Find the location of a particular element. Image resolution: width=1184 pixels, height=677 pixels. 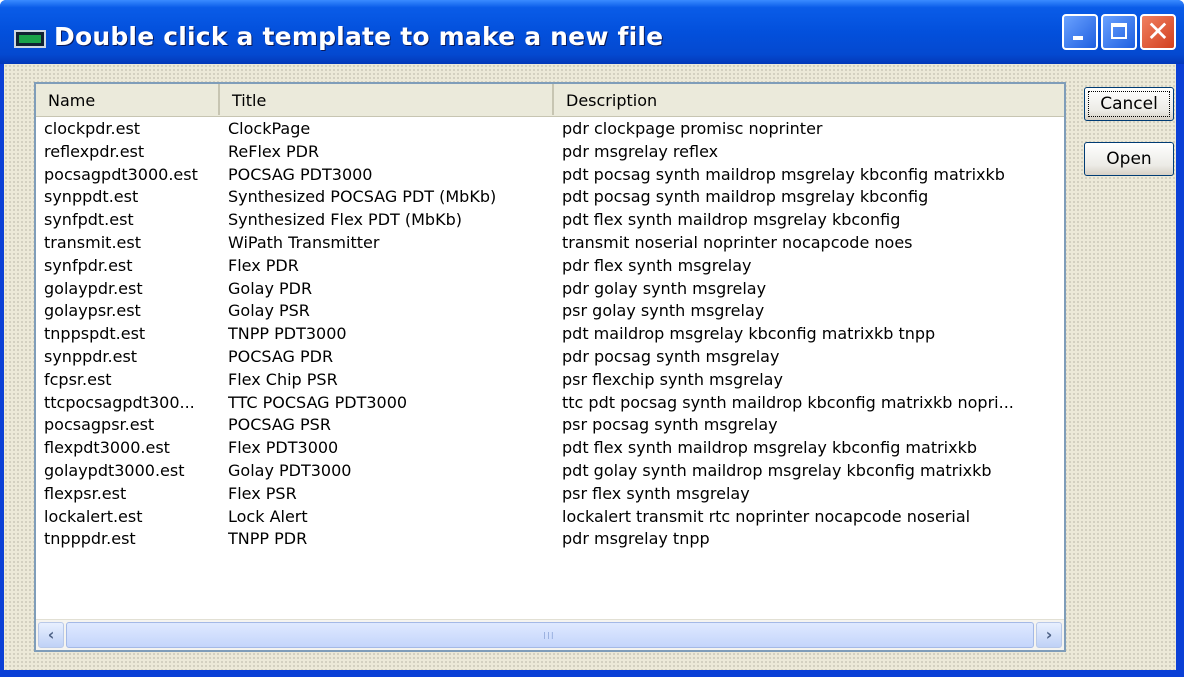

template-title: Golay PDT3000 is located at coordinates (290, 470).